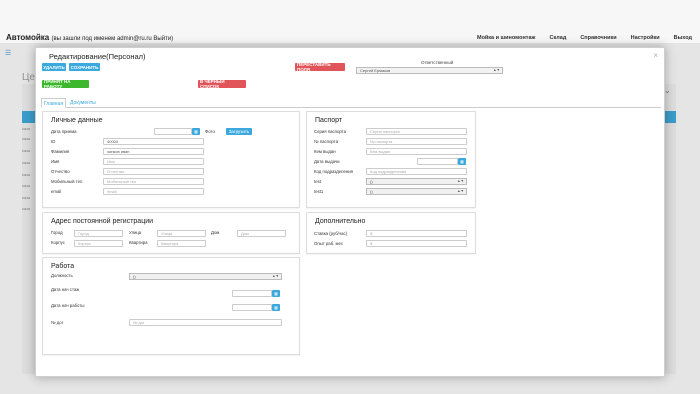 The width and height of the screenshot is (700, 394). What do you see at coordinates (655, 55) in the screenshot?
I see `close-icon: ×` at bounding box center [655, 55].